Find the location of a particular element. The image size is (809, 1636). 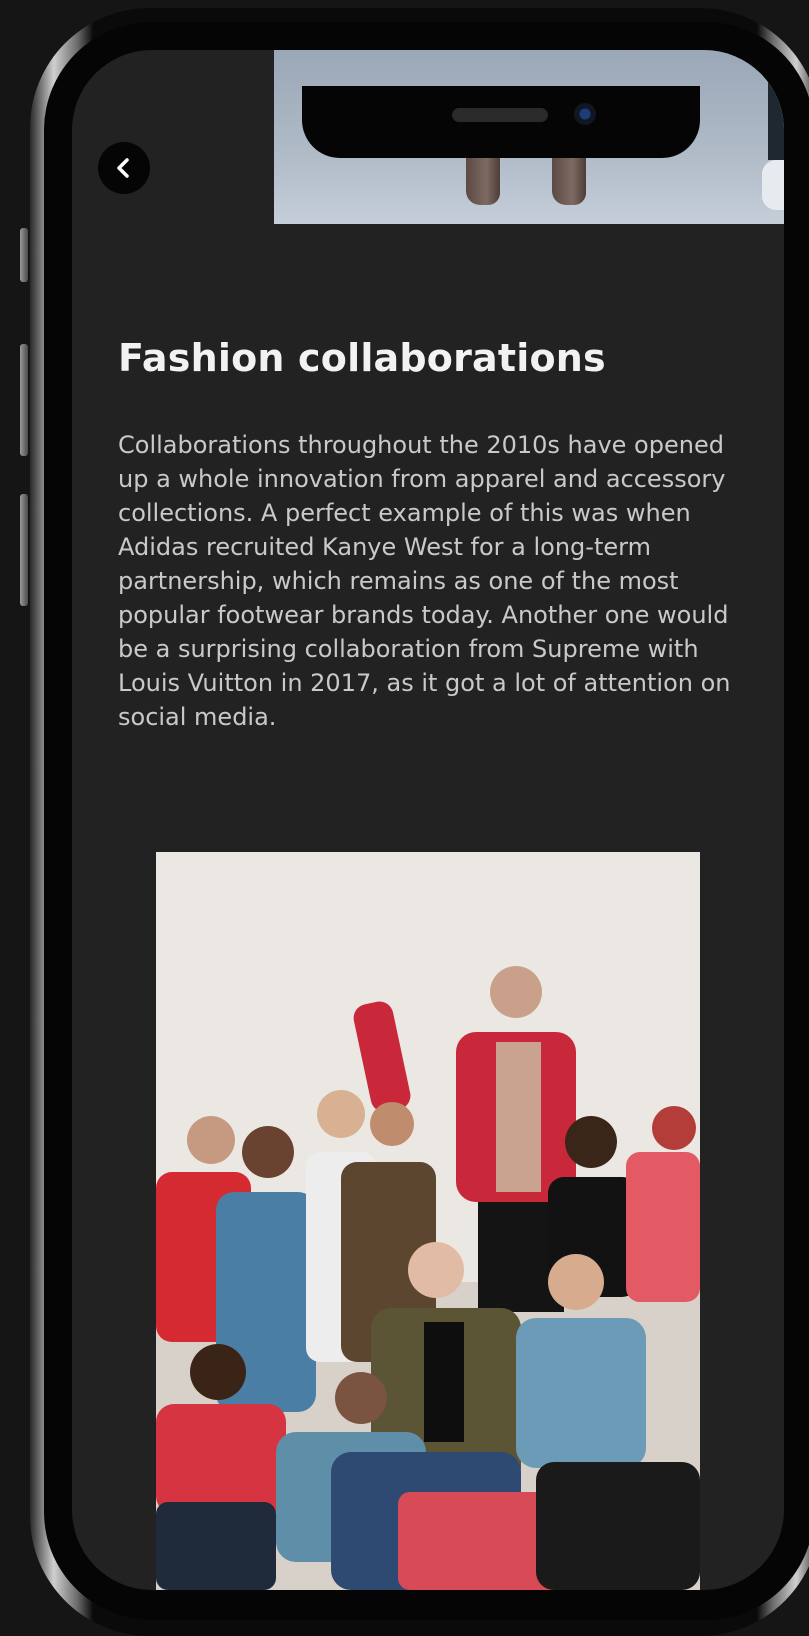

phone-side-button is located at coordinates (24, 255).